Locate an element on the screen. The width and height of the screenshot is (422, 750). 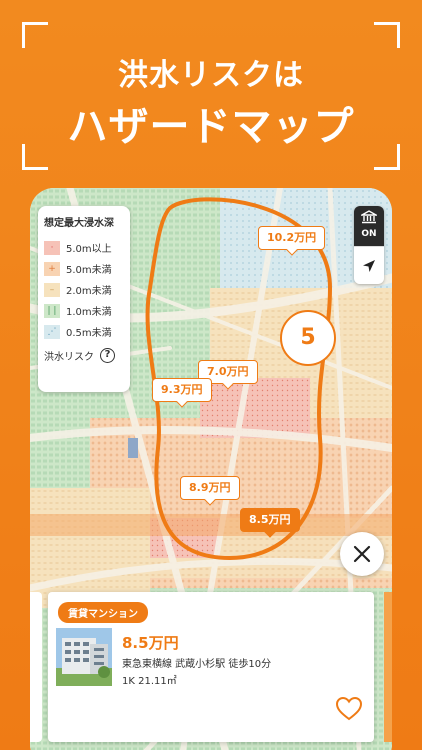
frame-corner-top-left is located at coordinates (35, 35).